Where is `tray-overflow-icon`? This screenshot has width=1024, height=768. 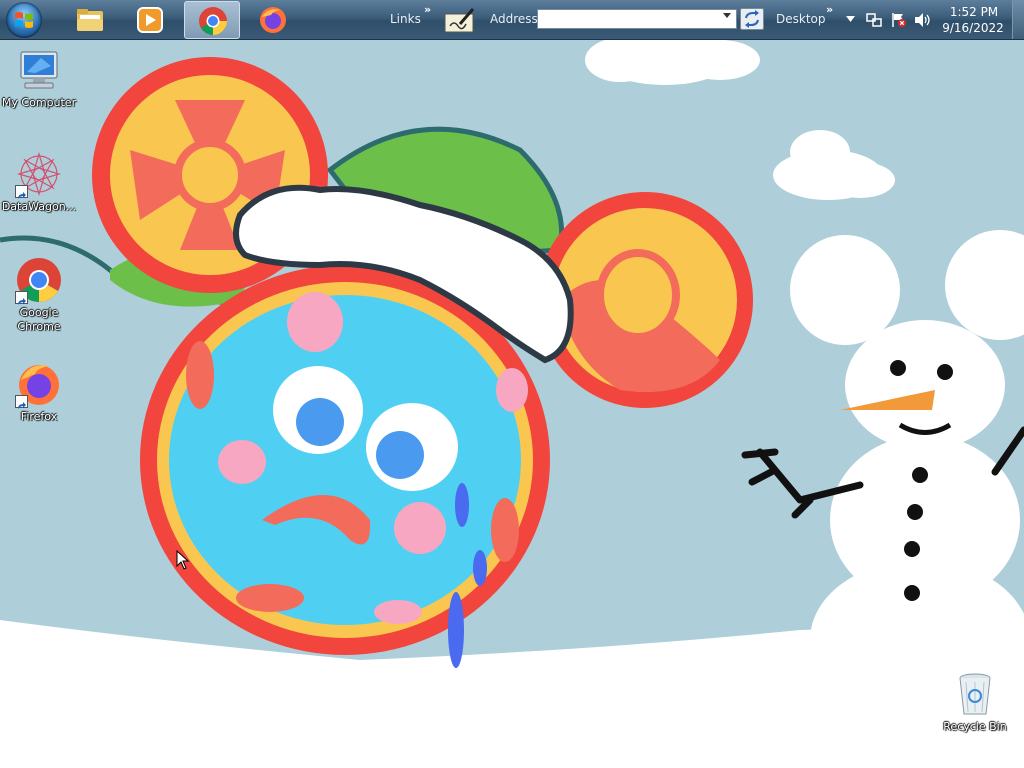 tray-overflow-icon is located at coordinates (850, 19).